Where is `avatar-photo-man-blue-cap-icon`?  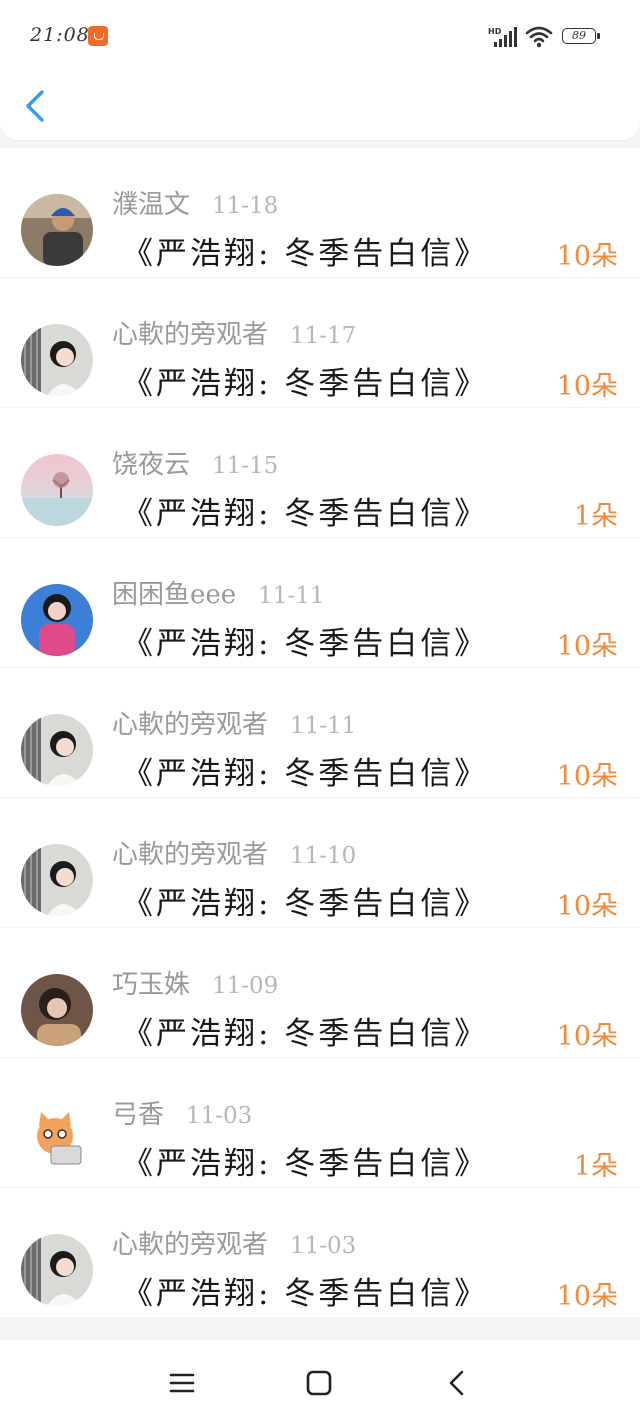 avatar-photo-man-blue-cap-icon is located at coordinates (57, 230).